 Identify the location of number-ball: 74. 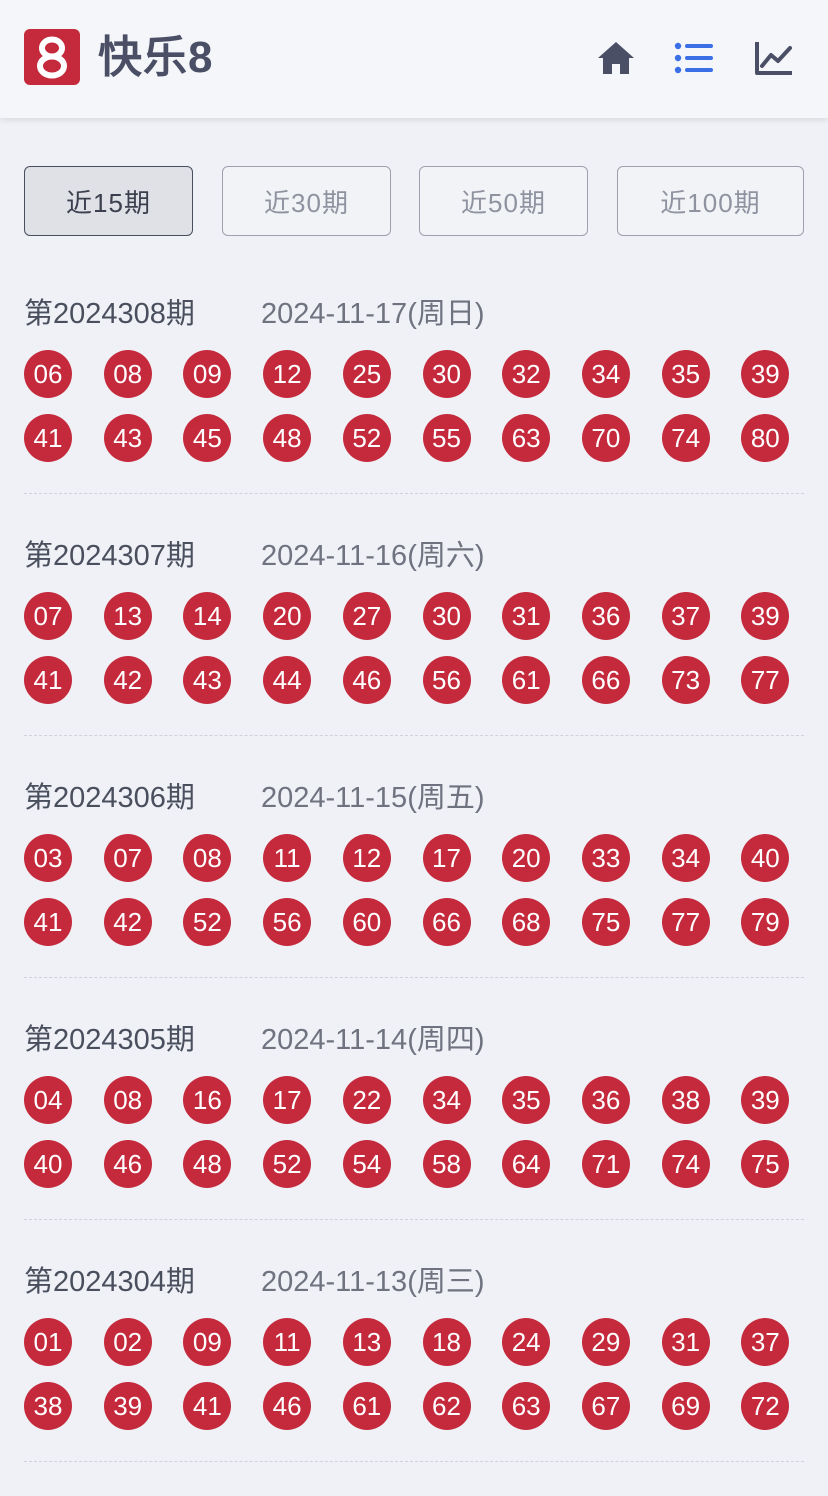
(685, 1164).